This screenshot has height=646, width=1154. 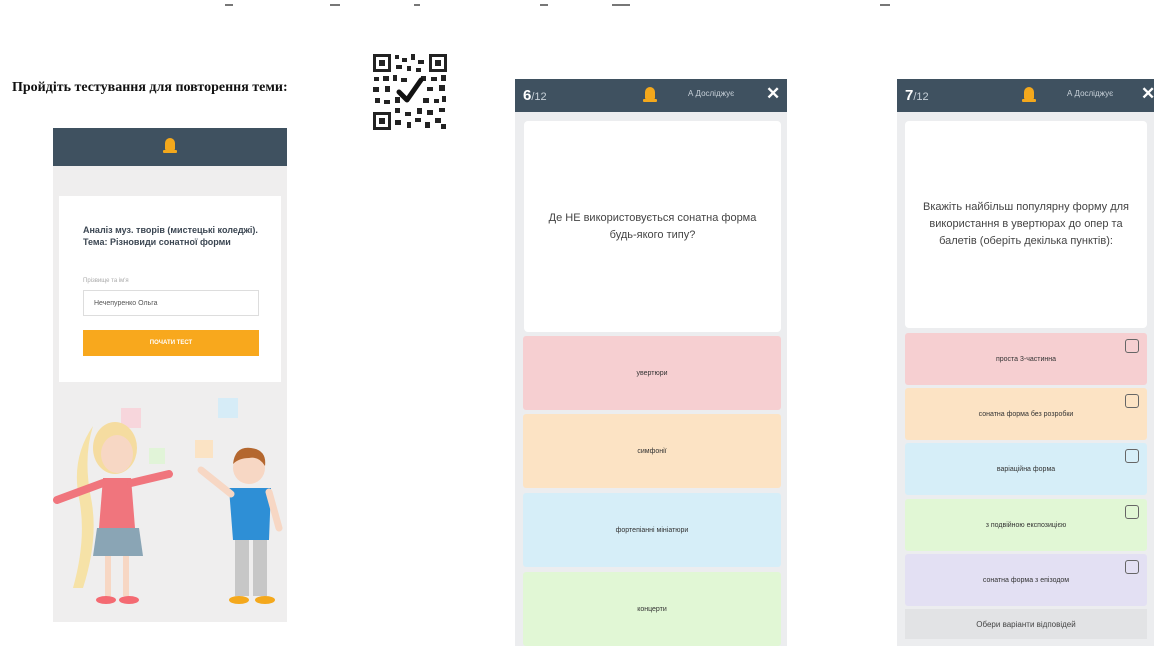 I want to click on answer-option: симфонії, so click(x=652, y=451).